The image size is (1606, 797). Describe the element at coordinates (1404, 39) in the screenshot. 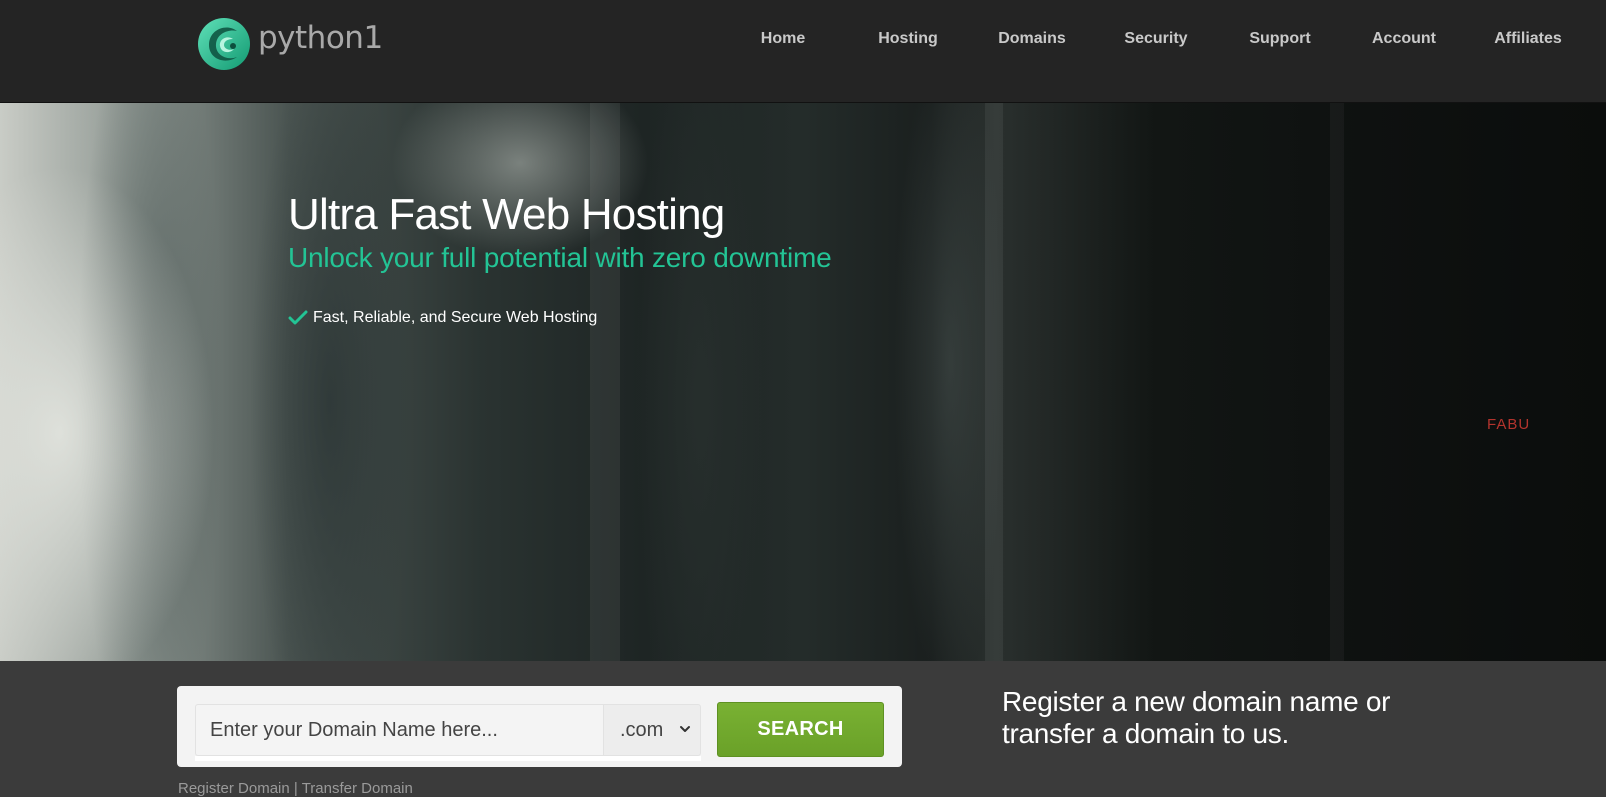

I see `nav-item-account: Account` at that location.